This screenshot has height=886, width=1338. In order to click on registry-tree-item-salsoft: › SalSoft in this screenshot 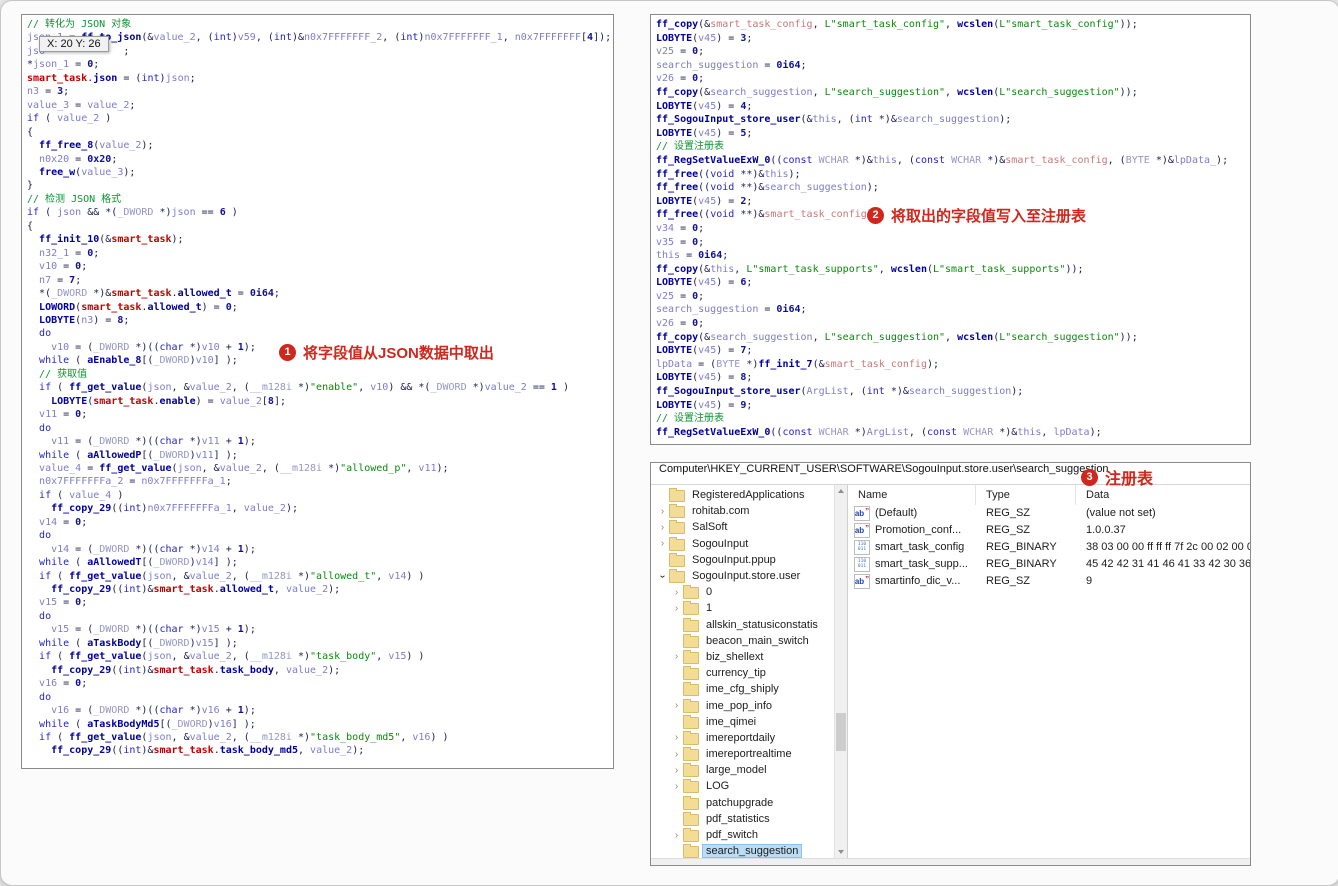, I will do `click(742, 527)`.